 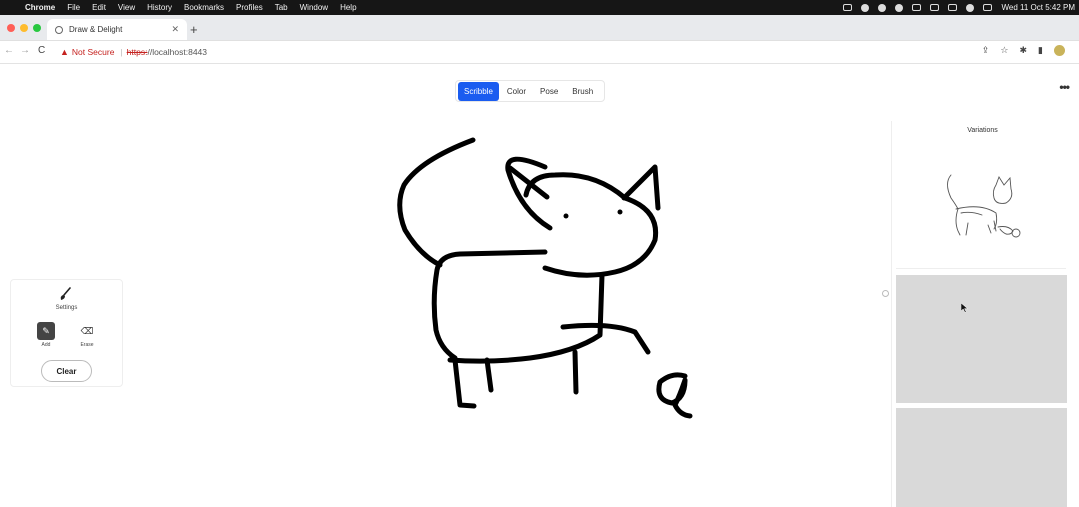 What do you see at coordinates (59, 29) in the screenshot?
I see `globe-icon` at bounding box center [59, 29].